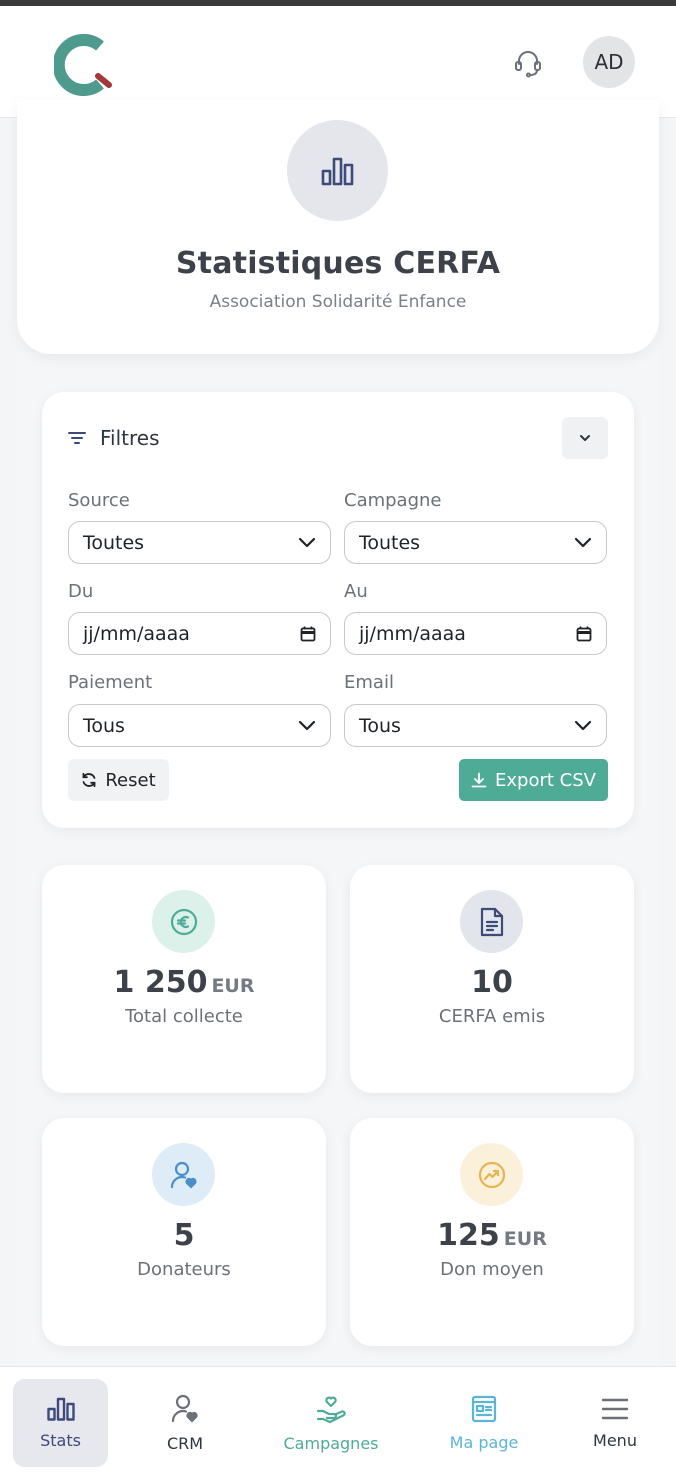 This screenshot has height=1478, width=676. I want to click on stat-value-moyen: 125 EUR, so click(492, 1235).